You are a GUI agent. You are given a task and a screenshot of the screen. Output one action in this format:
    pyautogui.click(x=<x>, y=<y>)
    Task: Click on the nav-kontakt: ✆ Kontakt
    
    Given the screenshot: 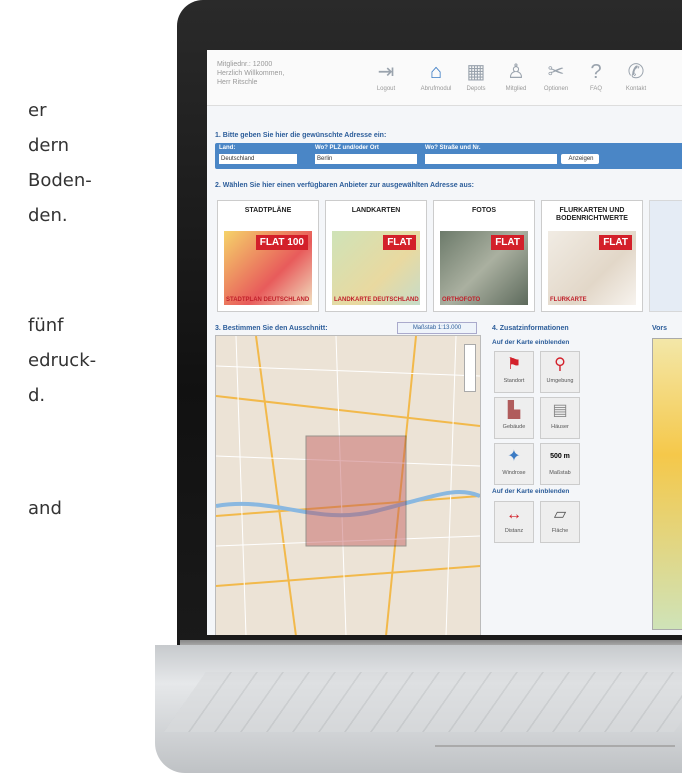 What is the action you would take?
    pyautogui.click(x=636, y=79)
    